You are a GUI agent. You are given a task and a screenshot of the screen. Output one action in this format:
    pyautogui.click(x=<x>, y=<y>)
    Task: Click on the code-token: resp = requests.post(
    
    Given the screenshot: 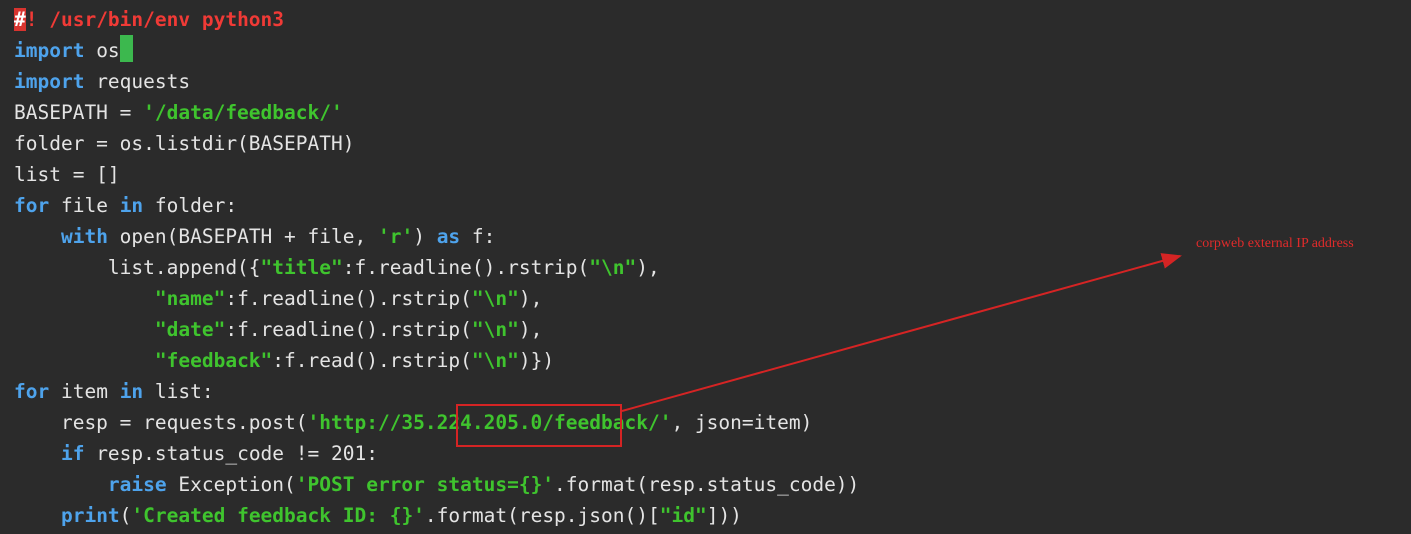 What is the action you would take?
    pyautogui.click(x=161, y=422)
    